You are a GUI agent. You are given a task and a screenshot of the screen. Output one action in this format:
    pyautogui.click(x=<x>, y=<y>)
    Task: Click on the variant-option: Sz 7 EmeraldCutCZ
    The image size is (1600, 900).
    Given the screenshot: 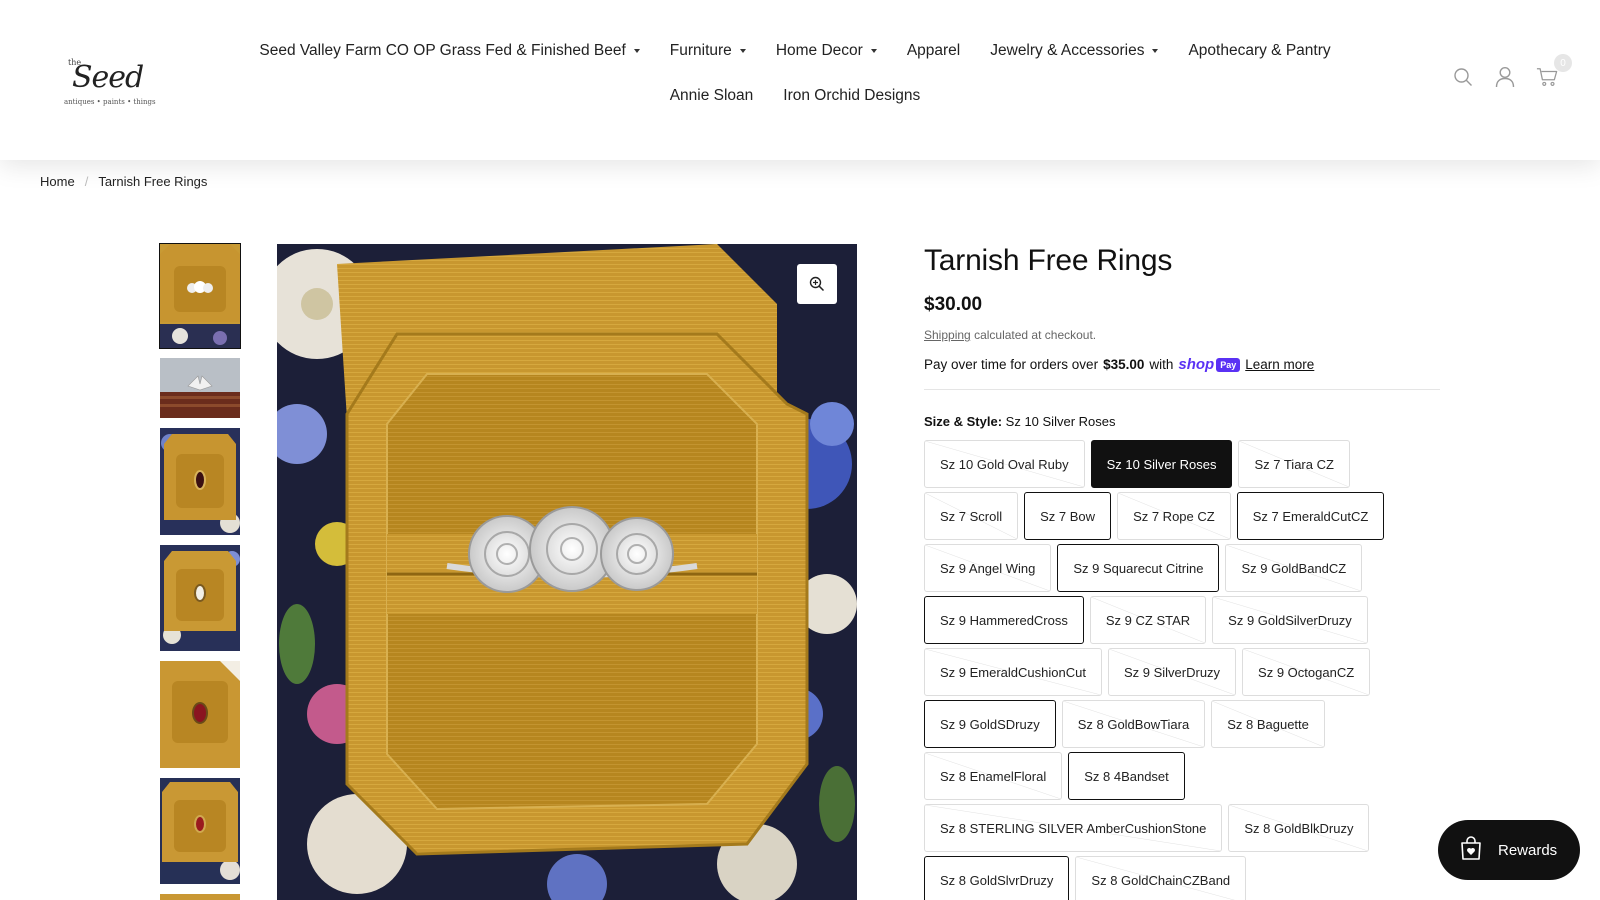 What is the action you would take?
    pyautogui.click(x=1310, y=516)
    